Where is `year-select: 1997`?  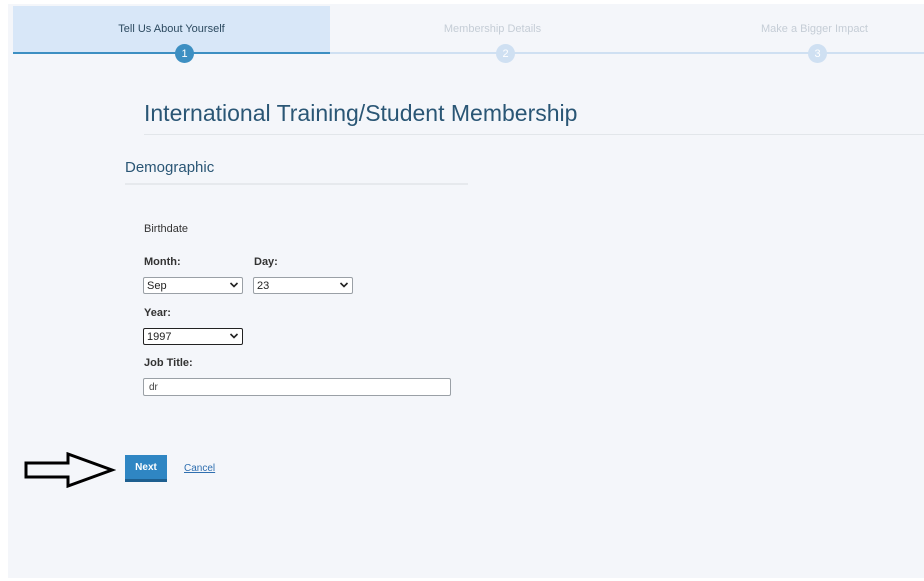
year-select: 1997 is located at coordinates (193, 336).